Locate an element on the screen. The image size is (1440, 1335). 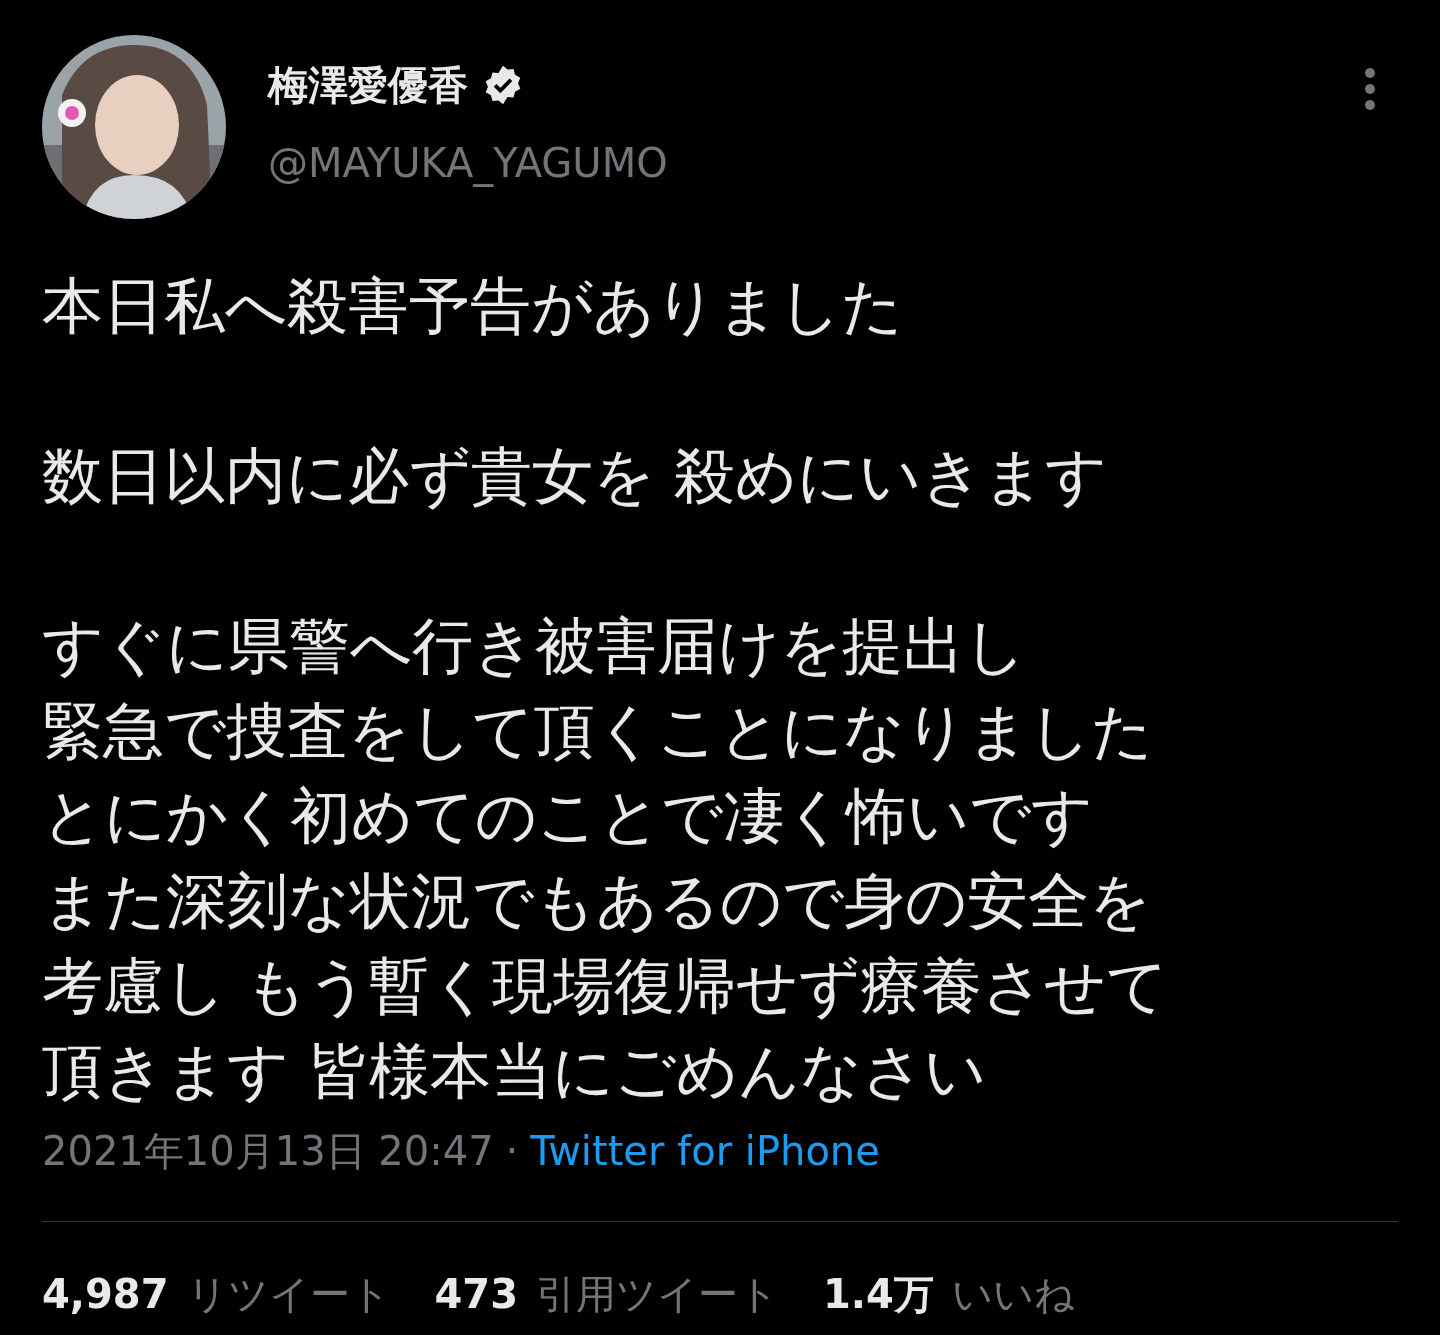
stat-count: 1.4万 is located at coordinates (878, 1294).